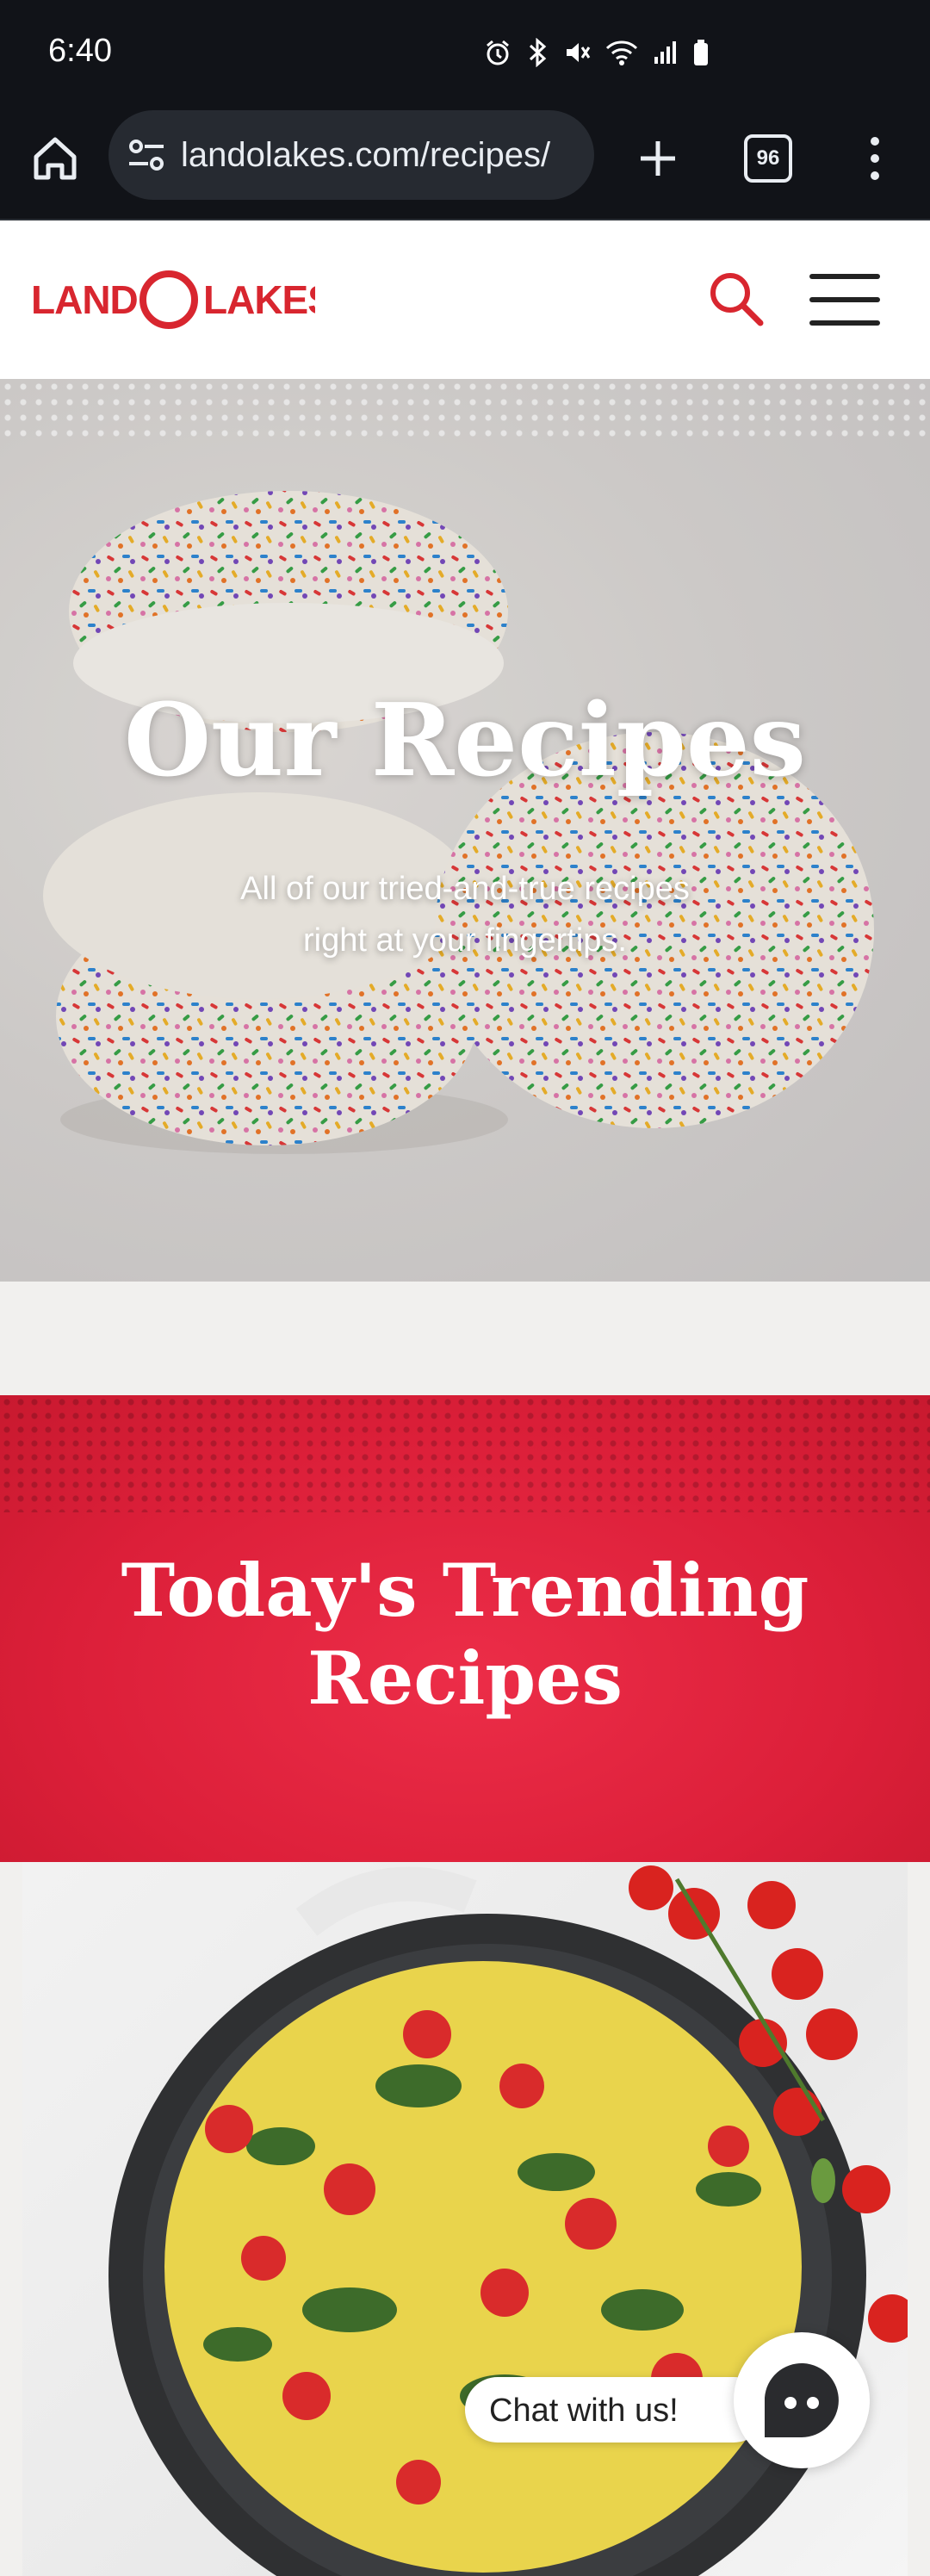 This screenshot has height=2576, width=930. Describe the element at coordinates (85, 299) in the screenshot. I see `svg-text: LAND` at that location.